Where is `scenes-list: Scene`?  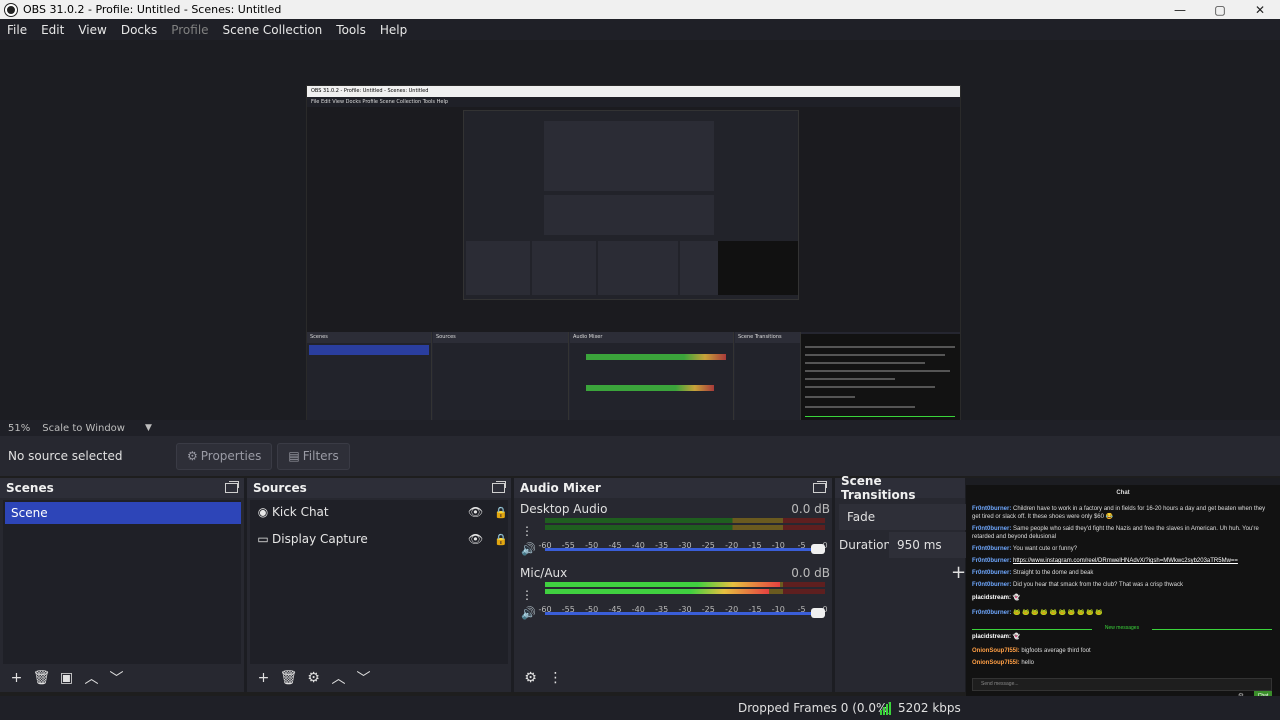 scenes-list: Scene is located at coordinates (122, 582).